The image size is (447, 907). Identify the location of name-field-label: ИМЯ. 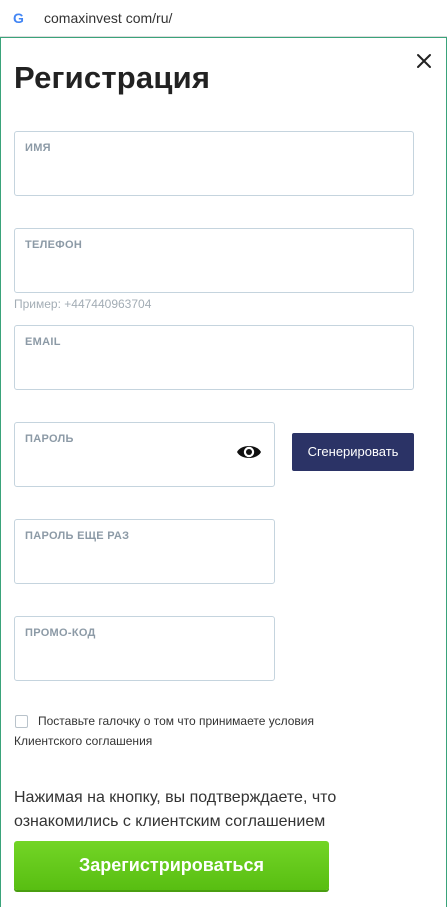
(38, 148).